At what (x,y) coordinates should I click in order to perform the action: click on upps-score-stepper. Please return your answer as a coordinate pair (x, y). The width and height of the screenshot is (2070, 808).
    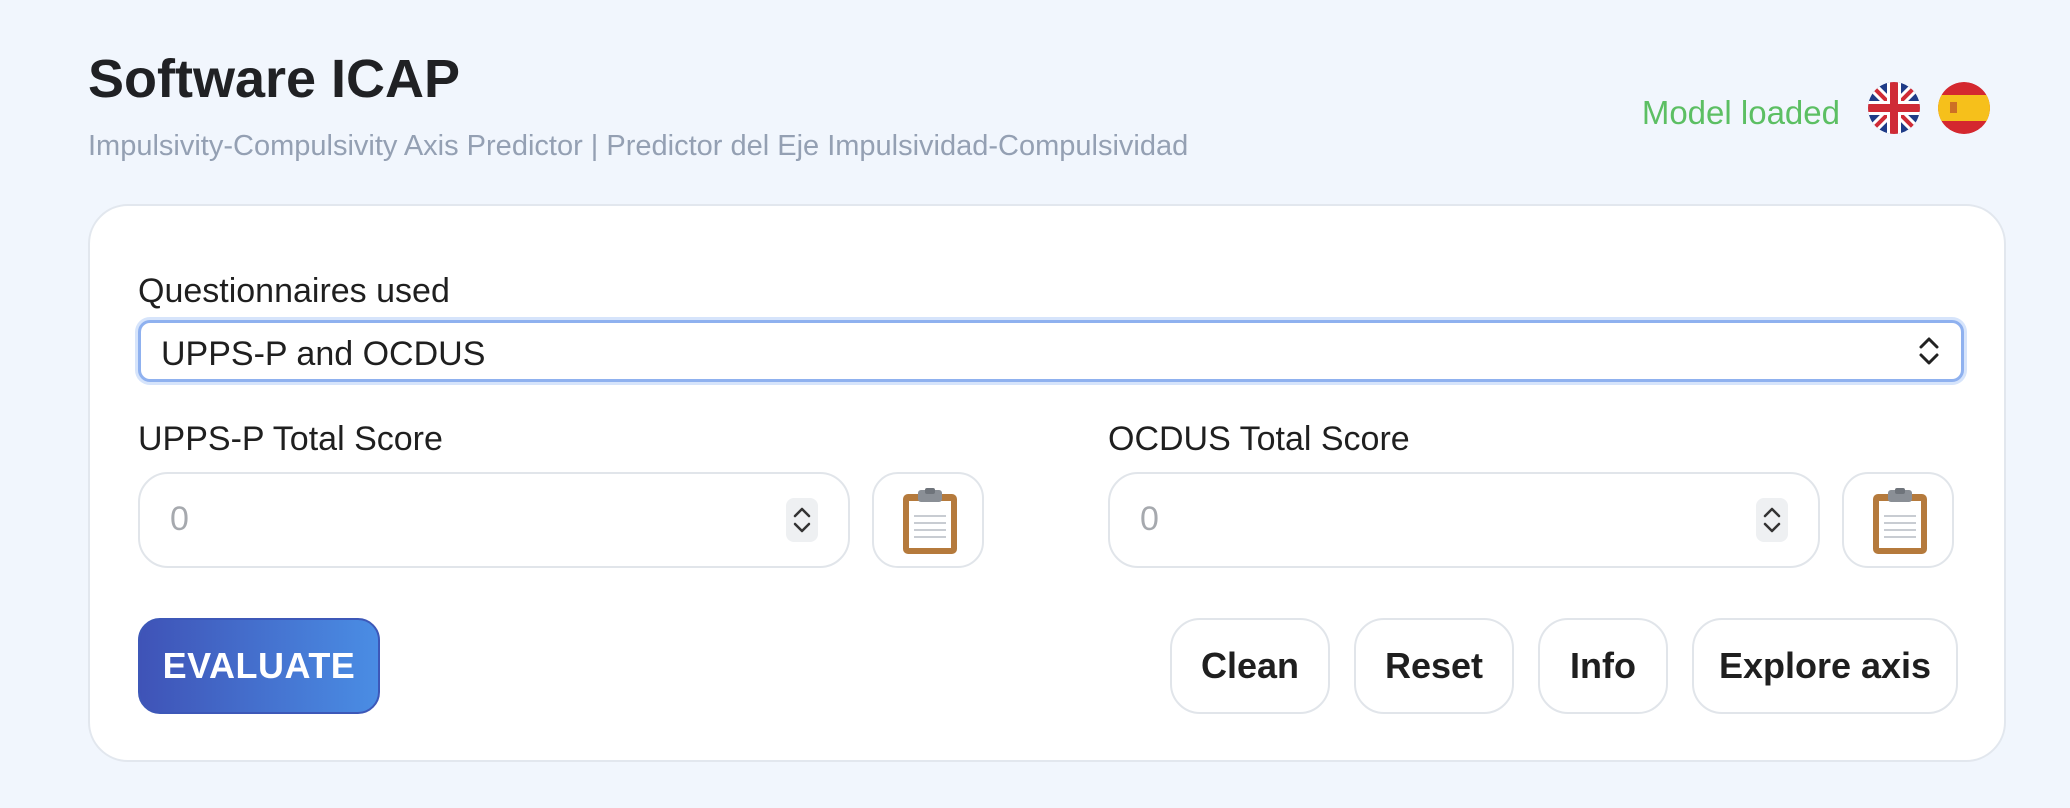
    Looking at the image, I should click on (802, 520).